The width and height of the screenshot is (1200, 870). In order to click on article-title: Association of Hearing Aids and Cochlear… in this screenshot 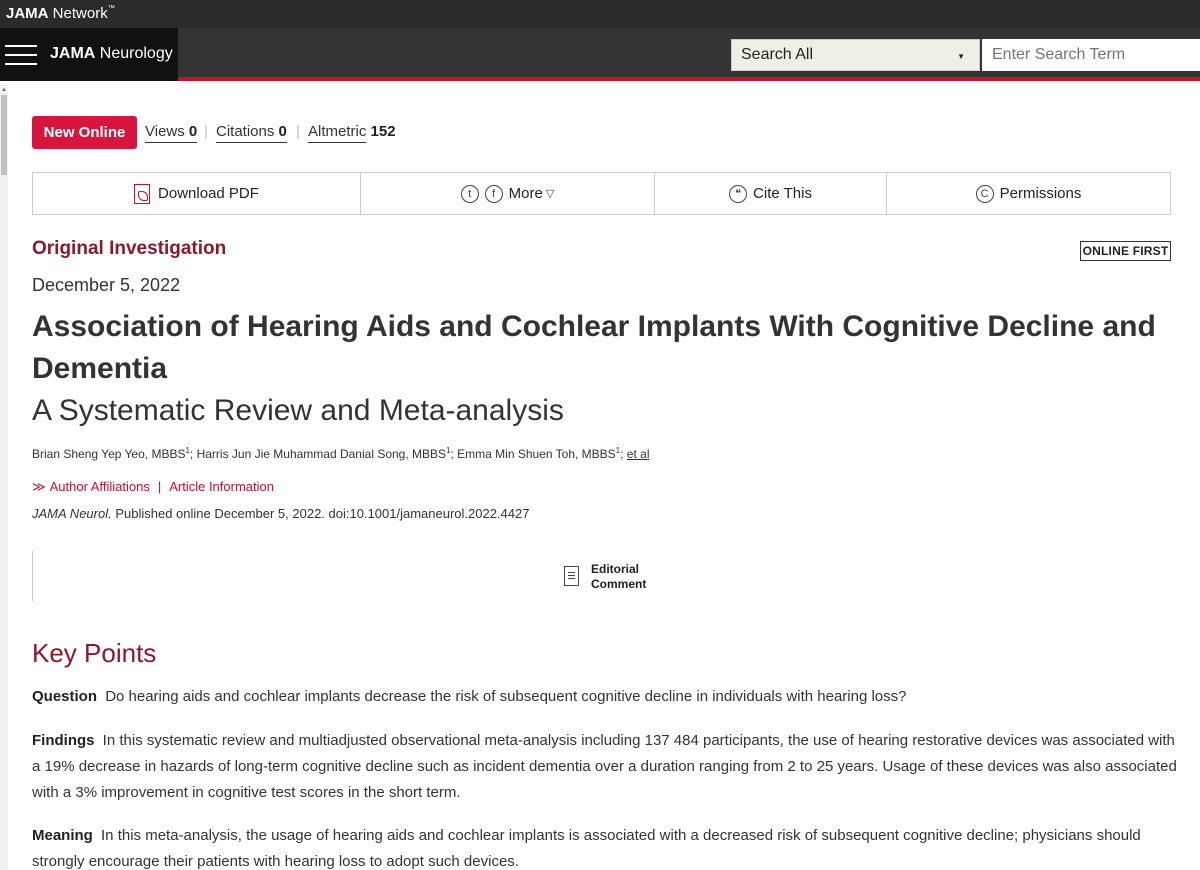, I will do `click(594, 347)`.